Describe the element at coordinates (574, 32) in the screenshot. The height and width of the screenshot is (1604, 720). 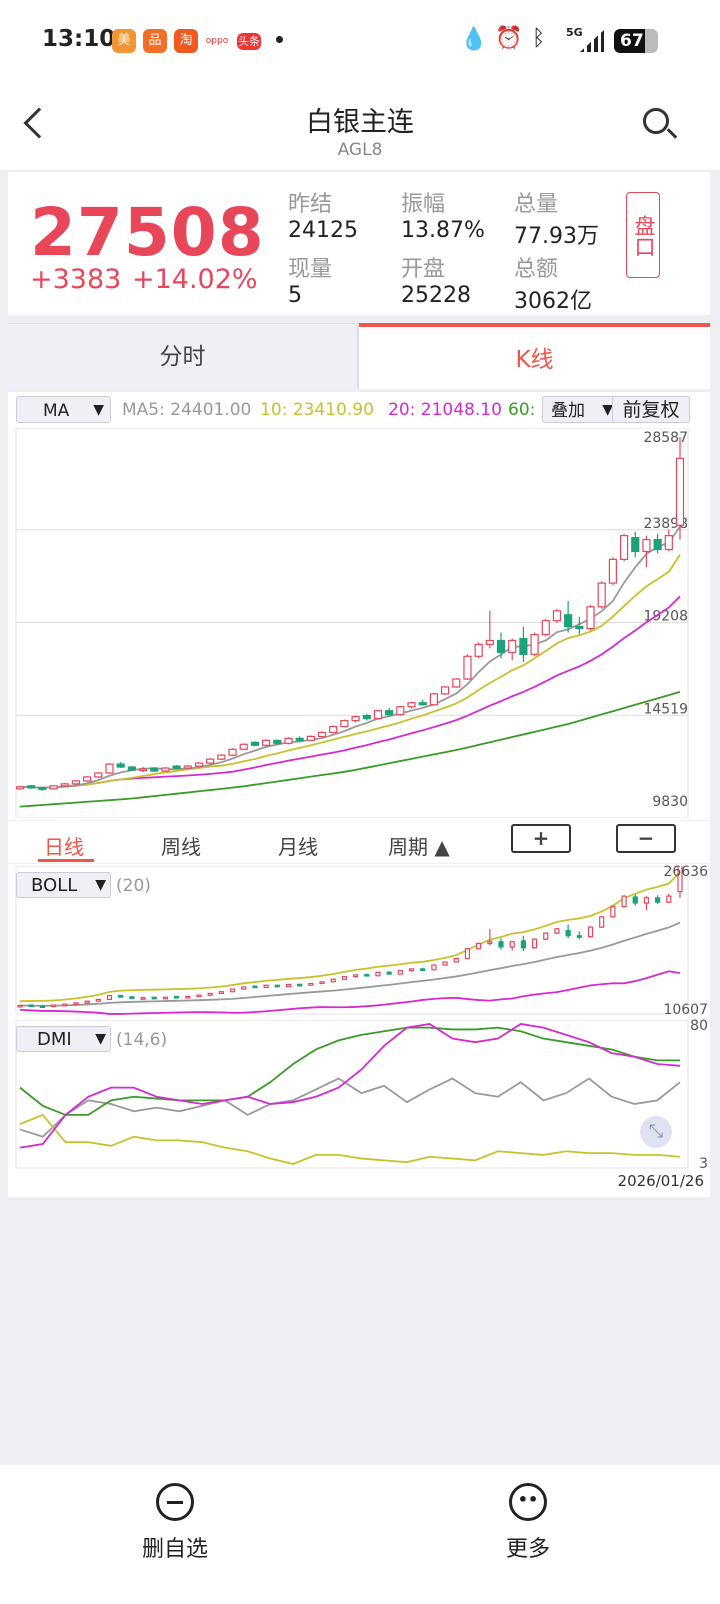
I see `network-label: 5G` at that location.